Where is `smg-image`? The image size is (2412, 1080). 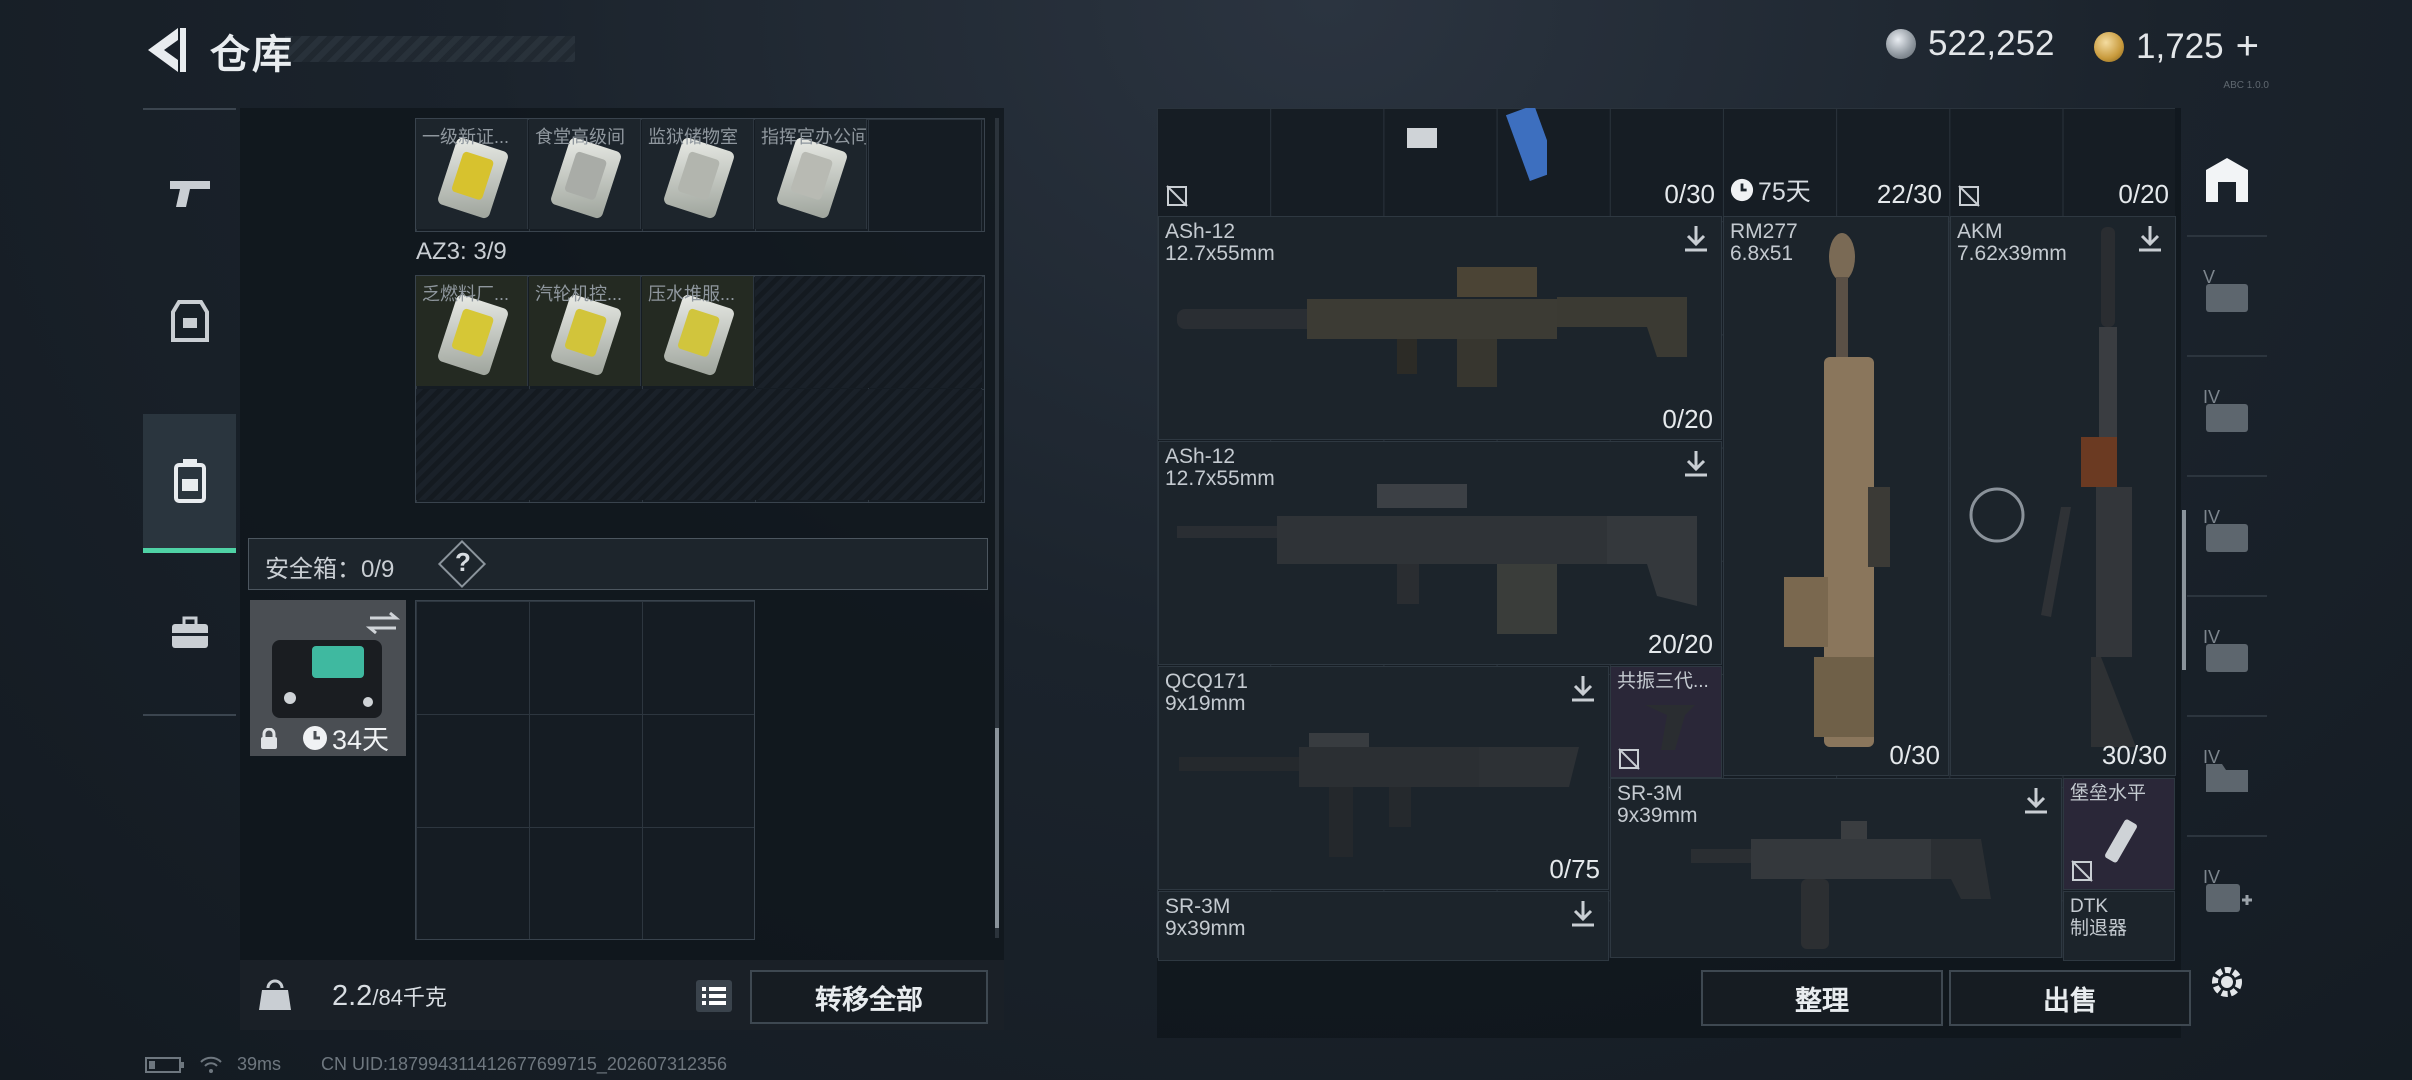
smg-image is located at coordinates (1379, 795).